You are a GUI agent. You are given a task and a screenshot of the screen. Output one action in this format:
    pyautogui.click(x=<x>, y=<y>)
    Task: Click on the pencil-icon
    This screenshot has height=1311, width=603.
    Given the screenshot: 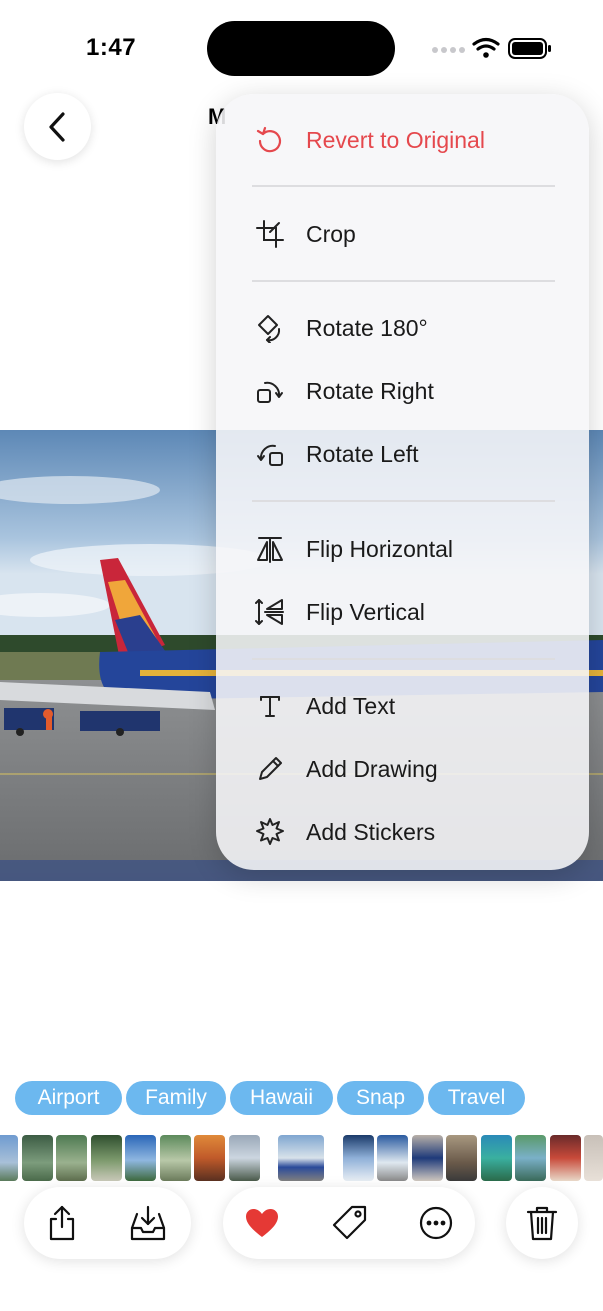 What is the action you would take?
    pyautogui.click(x=270, y=769)
    